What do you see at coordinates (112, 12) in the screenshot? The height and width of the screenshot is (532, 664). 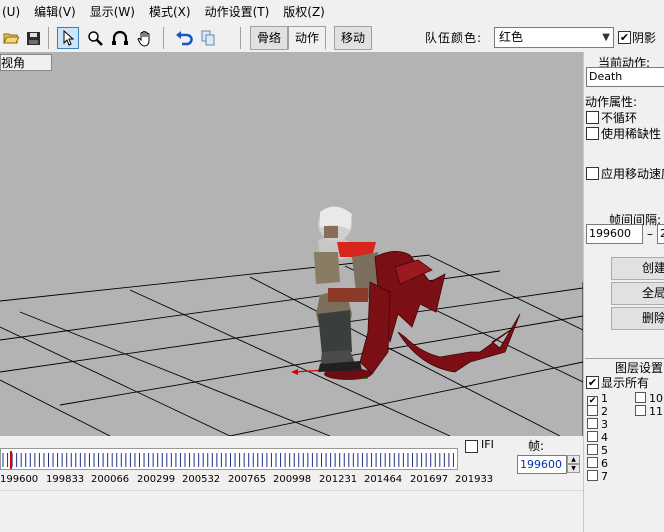 I see `menu-item-display: 显示(W)` at bounding box center [112, 12].